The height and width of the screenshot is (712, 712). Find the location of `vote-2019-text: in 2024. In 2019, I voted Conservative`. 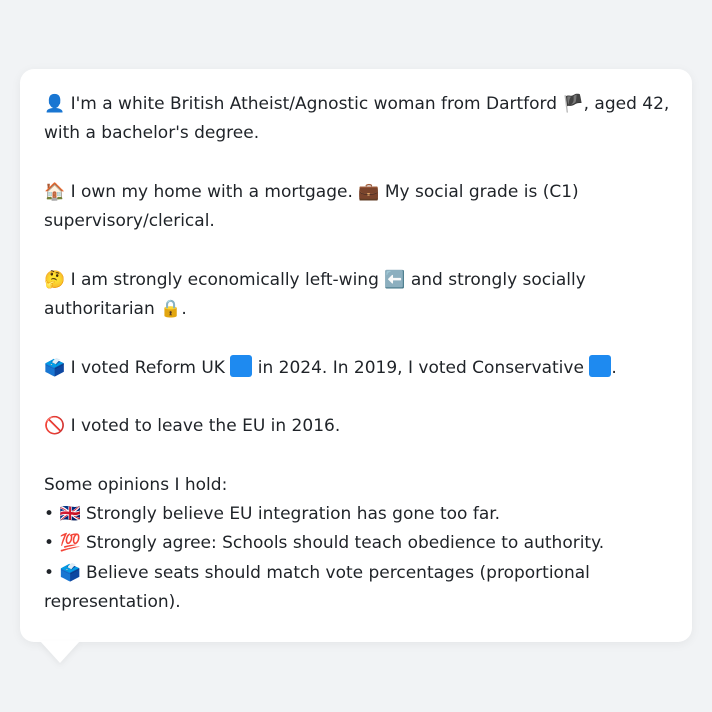

vote-2019-text: in 2024. In 2019, I voted Conservative is located at coordinates (420, 367).